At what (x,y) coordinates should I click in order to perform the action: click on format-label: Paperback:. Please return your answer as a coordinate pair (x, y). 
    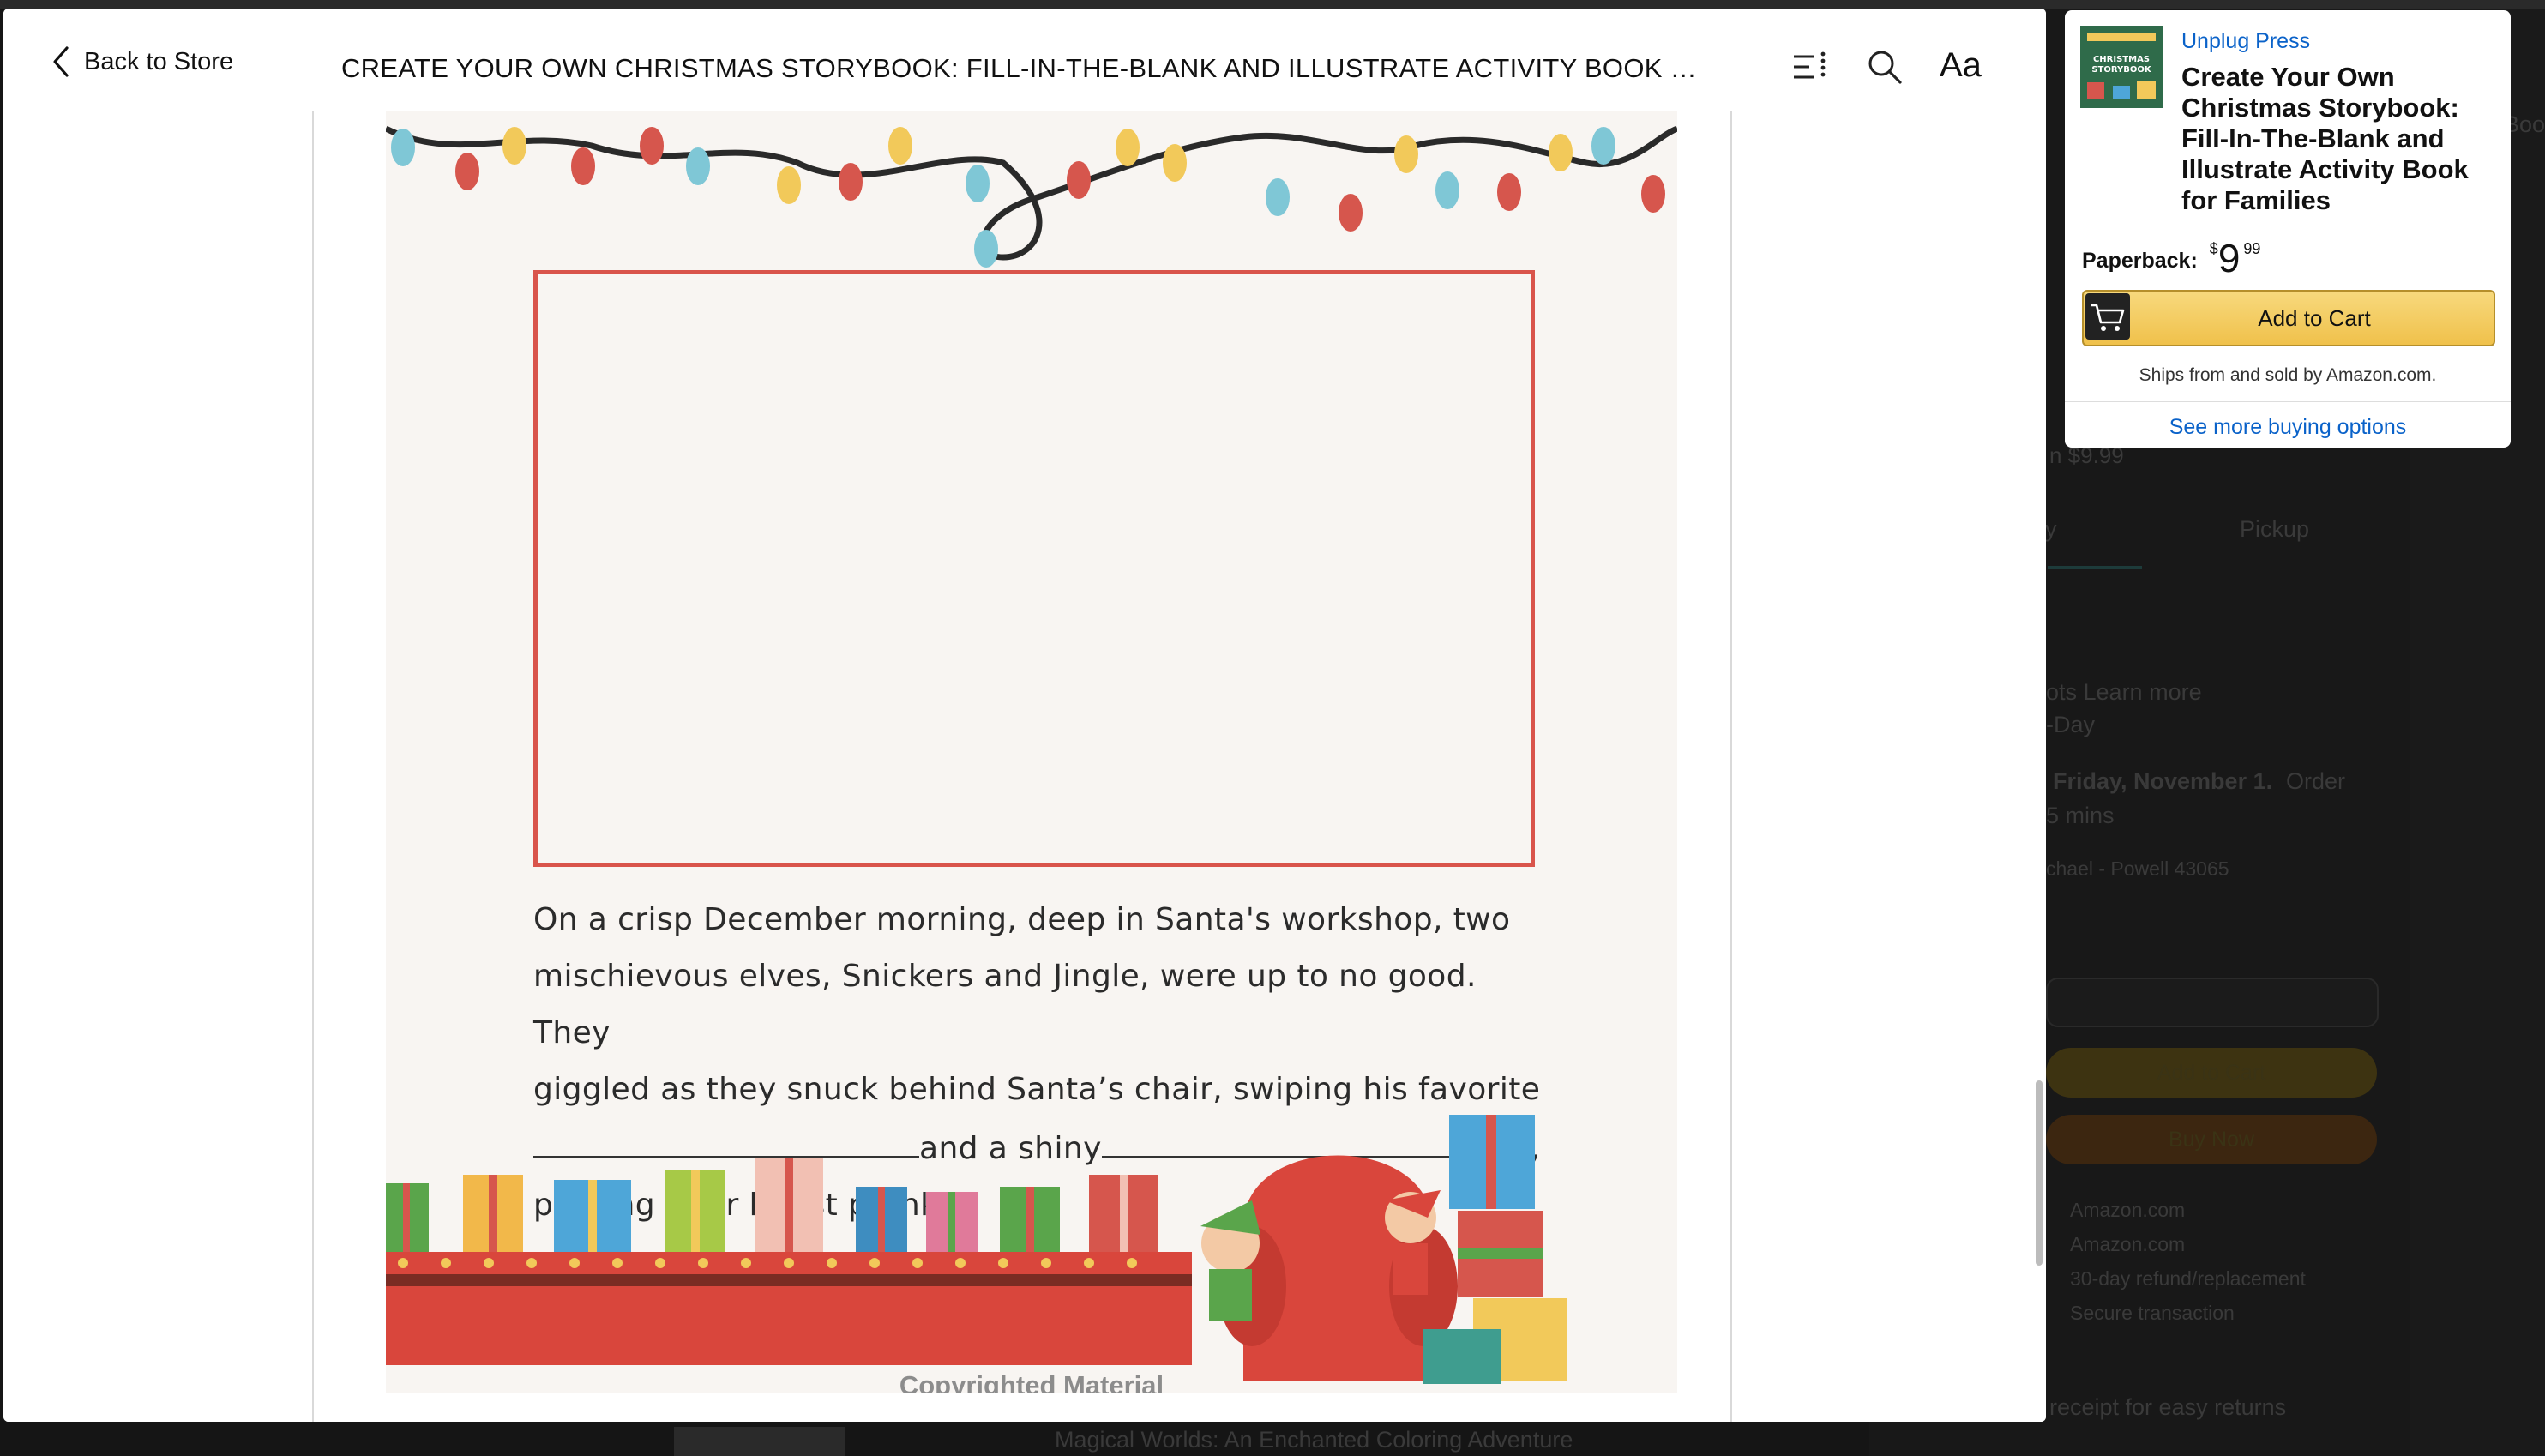
    Looking at the image, I should click on (2140, 261).